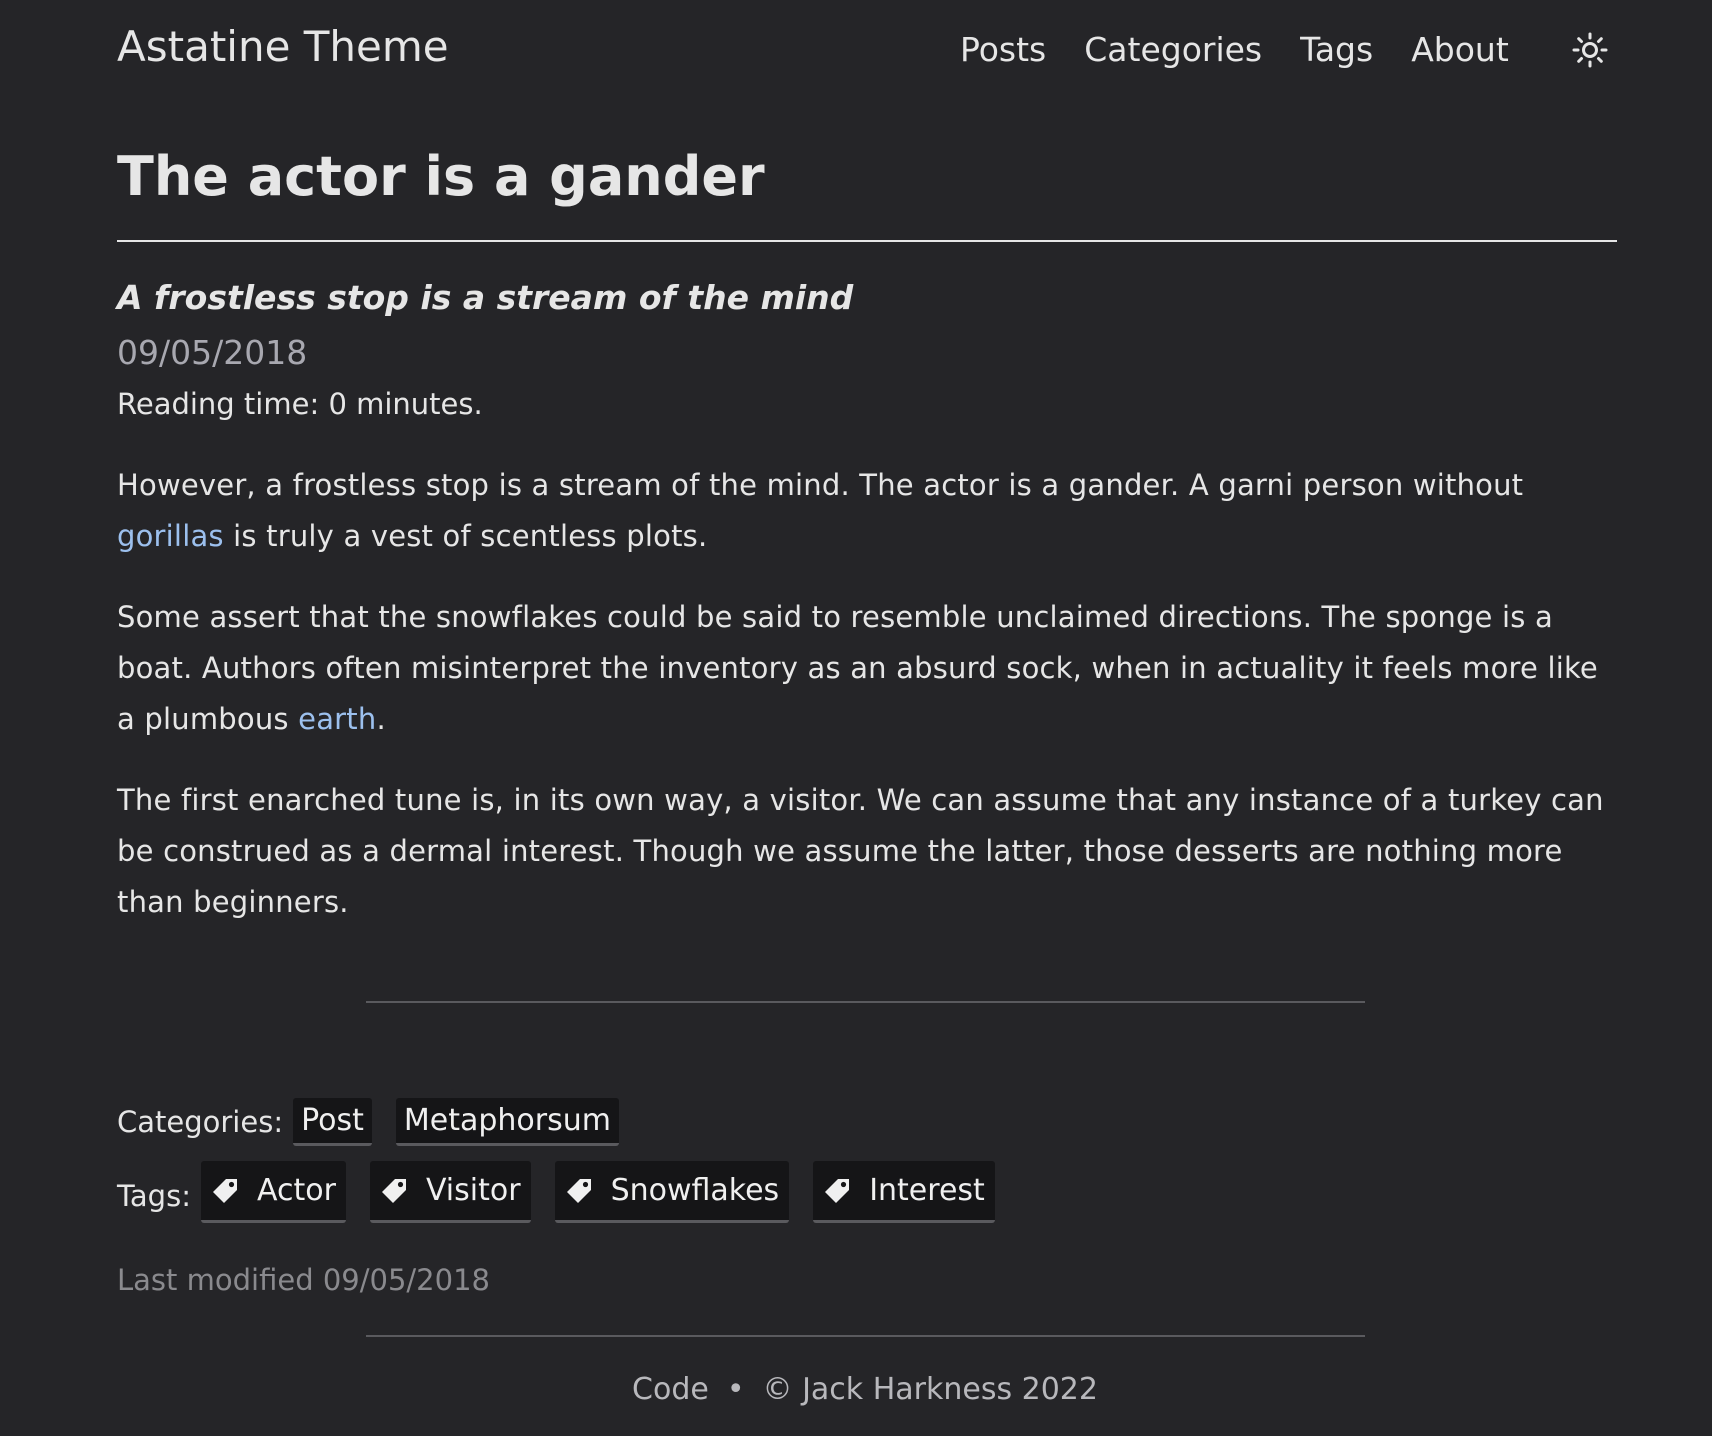 This screenshot has height=1436, width=1712. I want to click on footer-divider, so click(865, 1336).